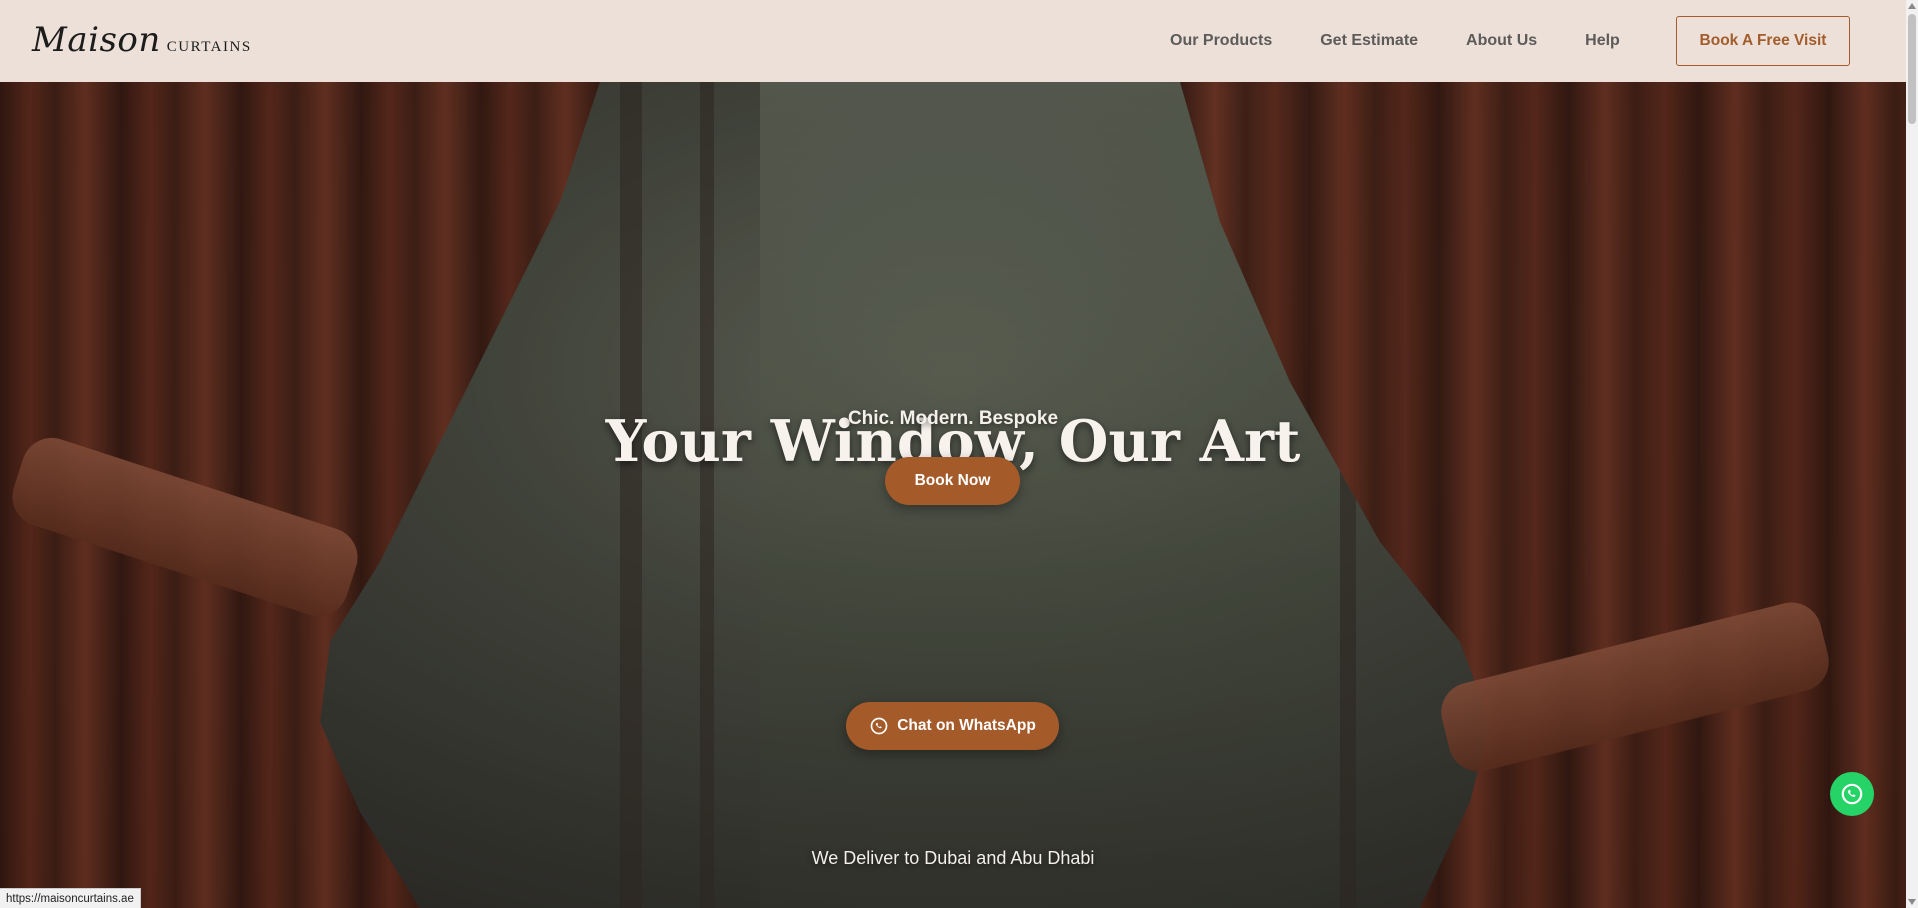 This screenshot has width=1918, height=908. I want to click on hero-subtitle: Chic. Modern. Bespoke, so click(953, 418).